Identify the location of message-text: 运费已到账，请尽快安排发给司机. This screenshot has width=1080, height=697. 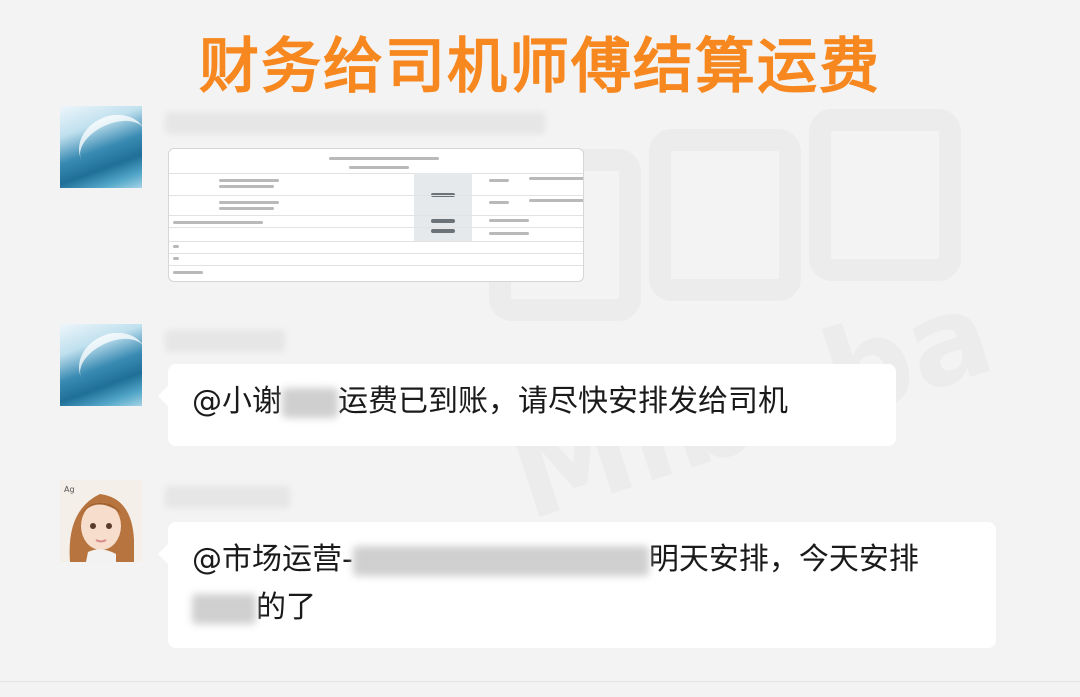
(563, 401).